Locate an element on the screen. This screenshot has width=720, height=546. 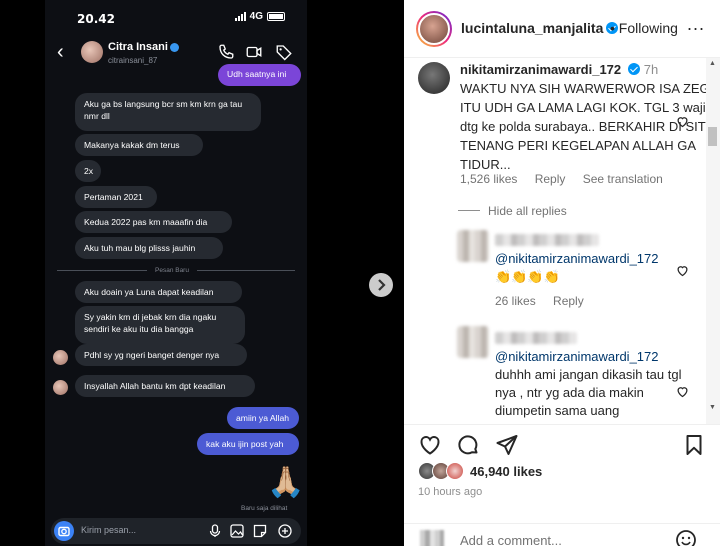
camera-icon is located at coordinates (64, 531).